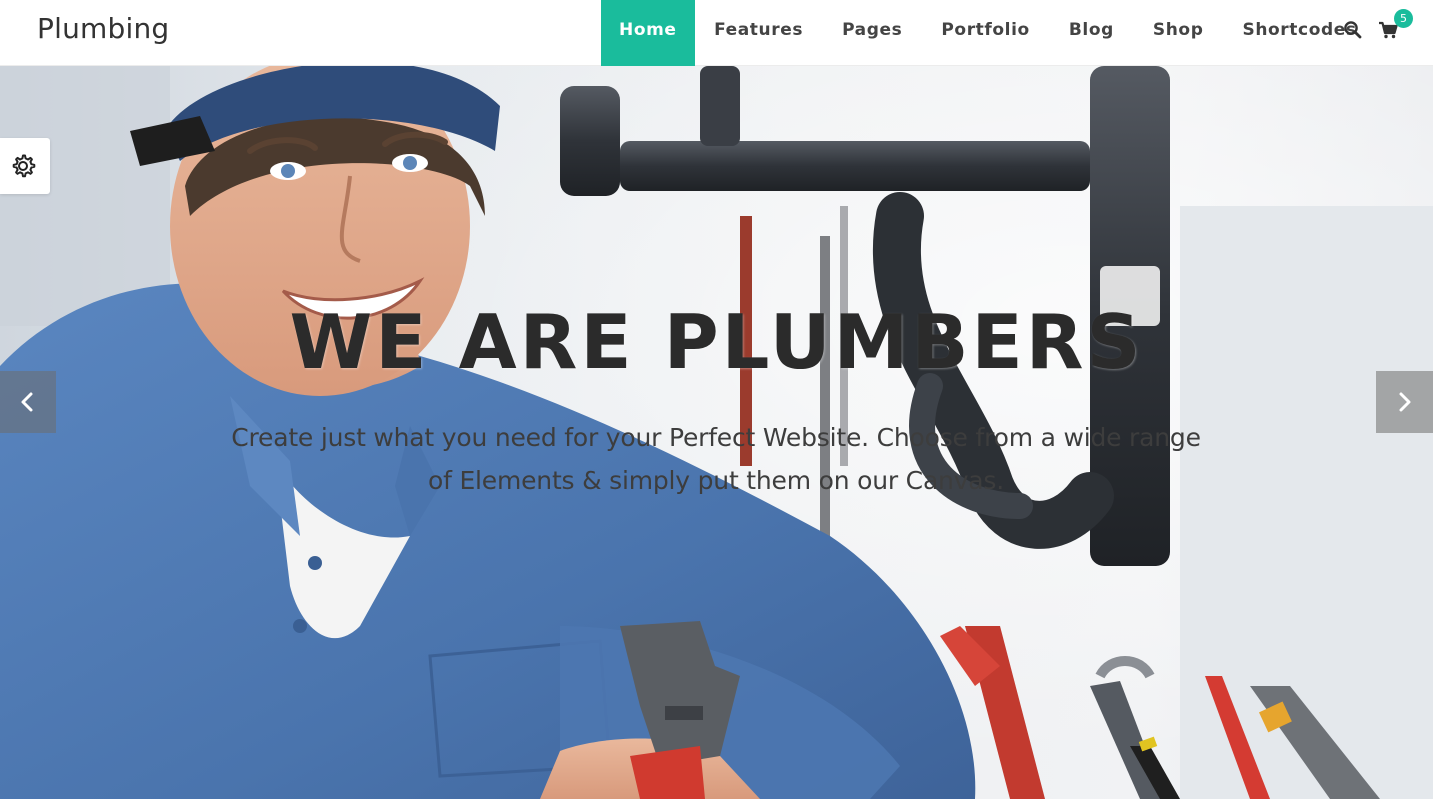  I want to click on nav-item-home: Home, so click(648, 33).